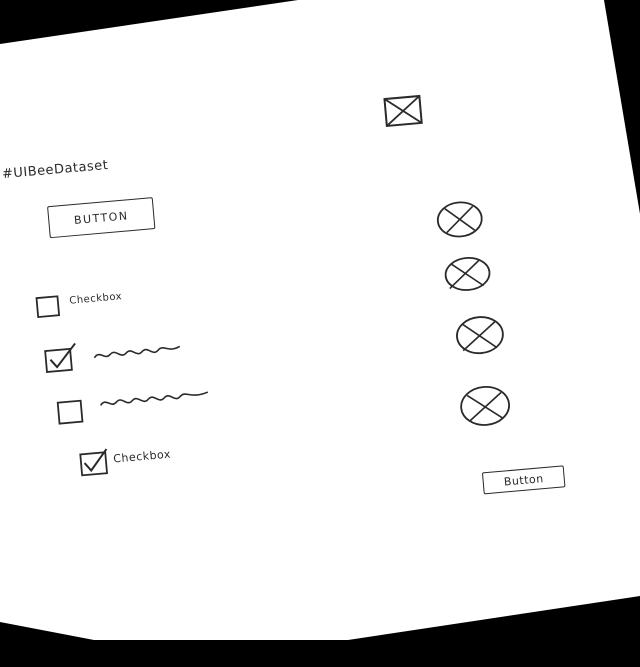  I want to click on secondary-button-label: Button, so click(524, 480).